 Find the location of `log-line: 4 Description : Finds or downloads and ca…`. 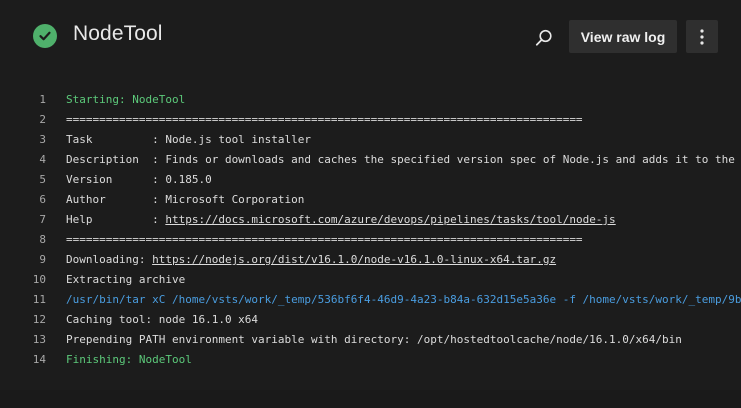

log-line: 4 Description : Finds or downloads and ca… is located at coordinates (370, 160).